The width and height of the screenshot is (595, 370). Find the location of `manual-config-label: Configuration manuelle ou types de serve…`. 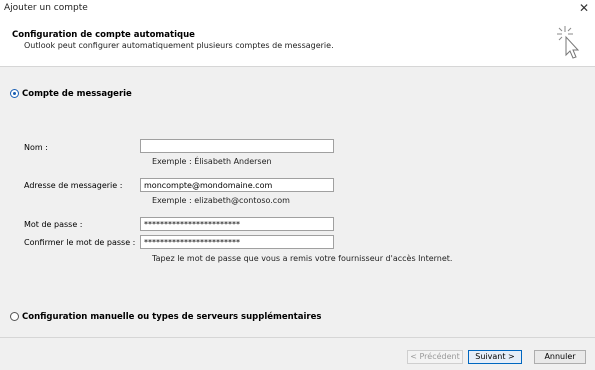

manual-config-label: Configuration manuelle ou types de serve… is located at coordinates (171, 317).